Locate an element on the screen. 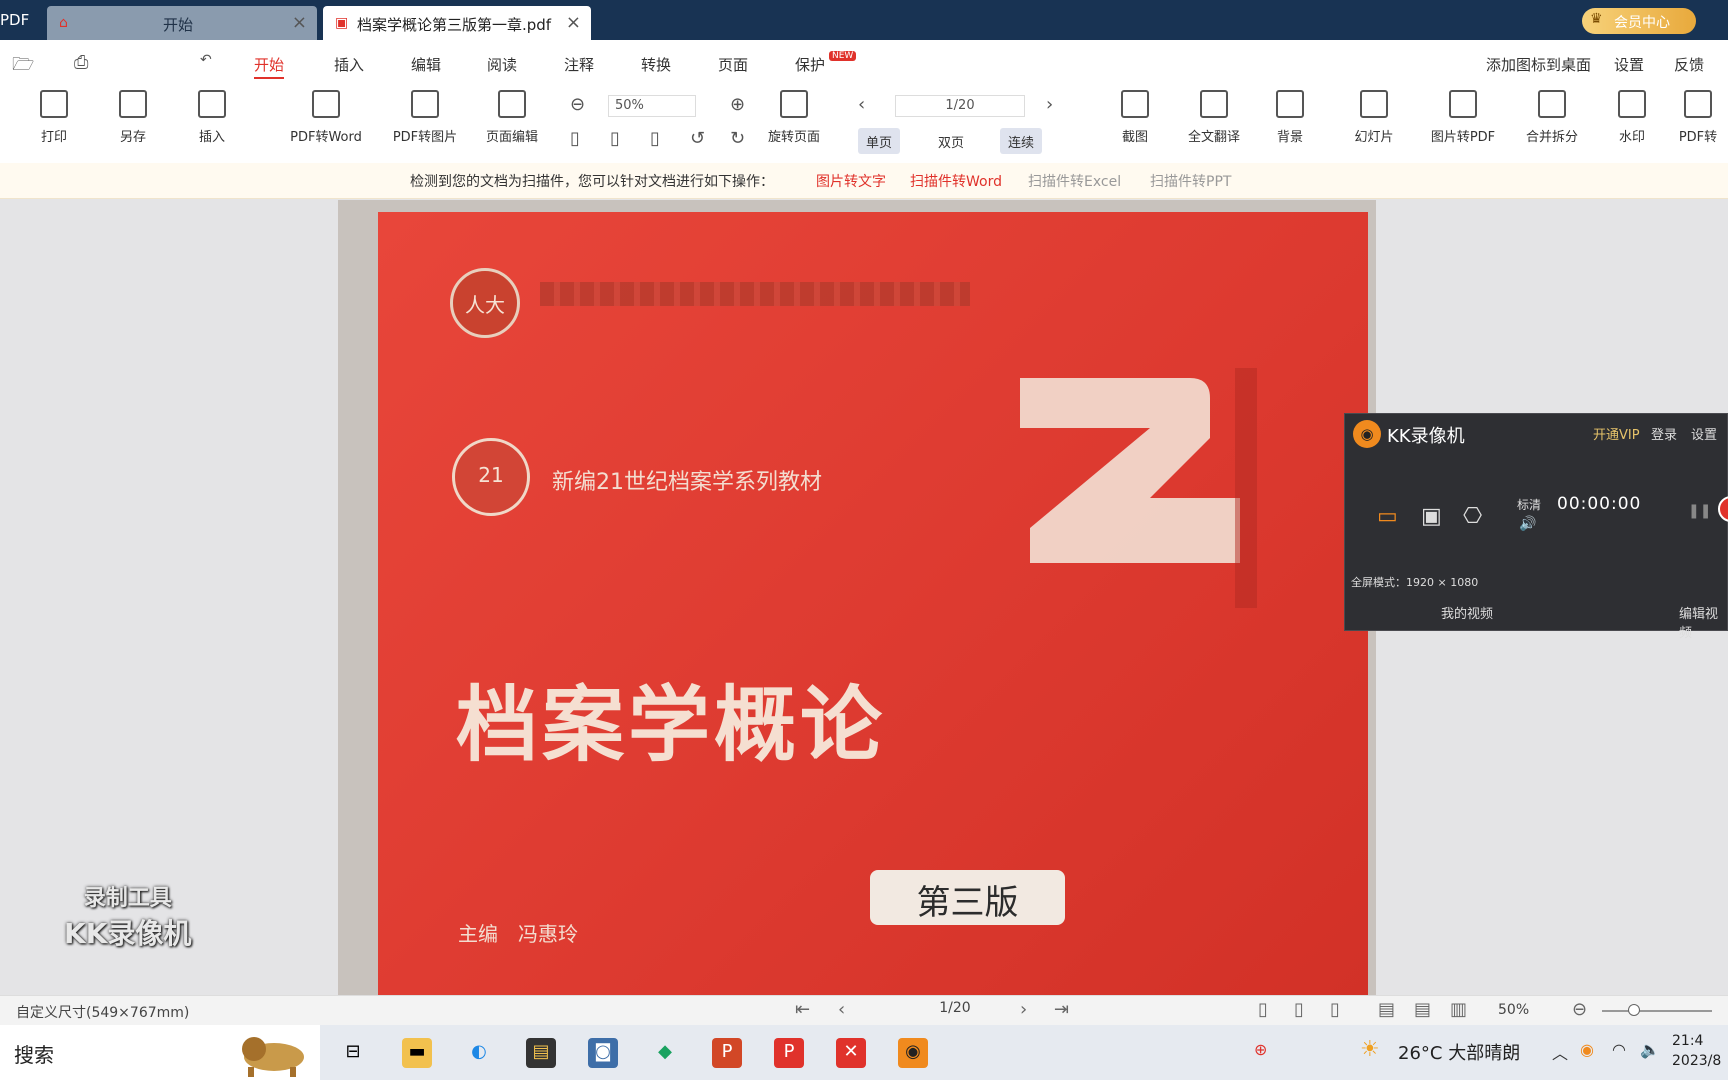 Image resolution: width=1728 pixels, height=1080 pixels. vip-center-button: ♛ 会员中心 is located at coordinates (1639, 21).